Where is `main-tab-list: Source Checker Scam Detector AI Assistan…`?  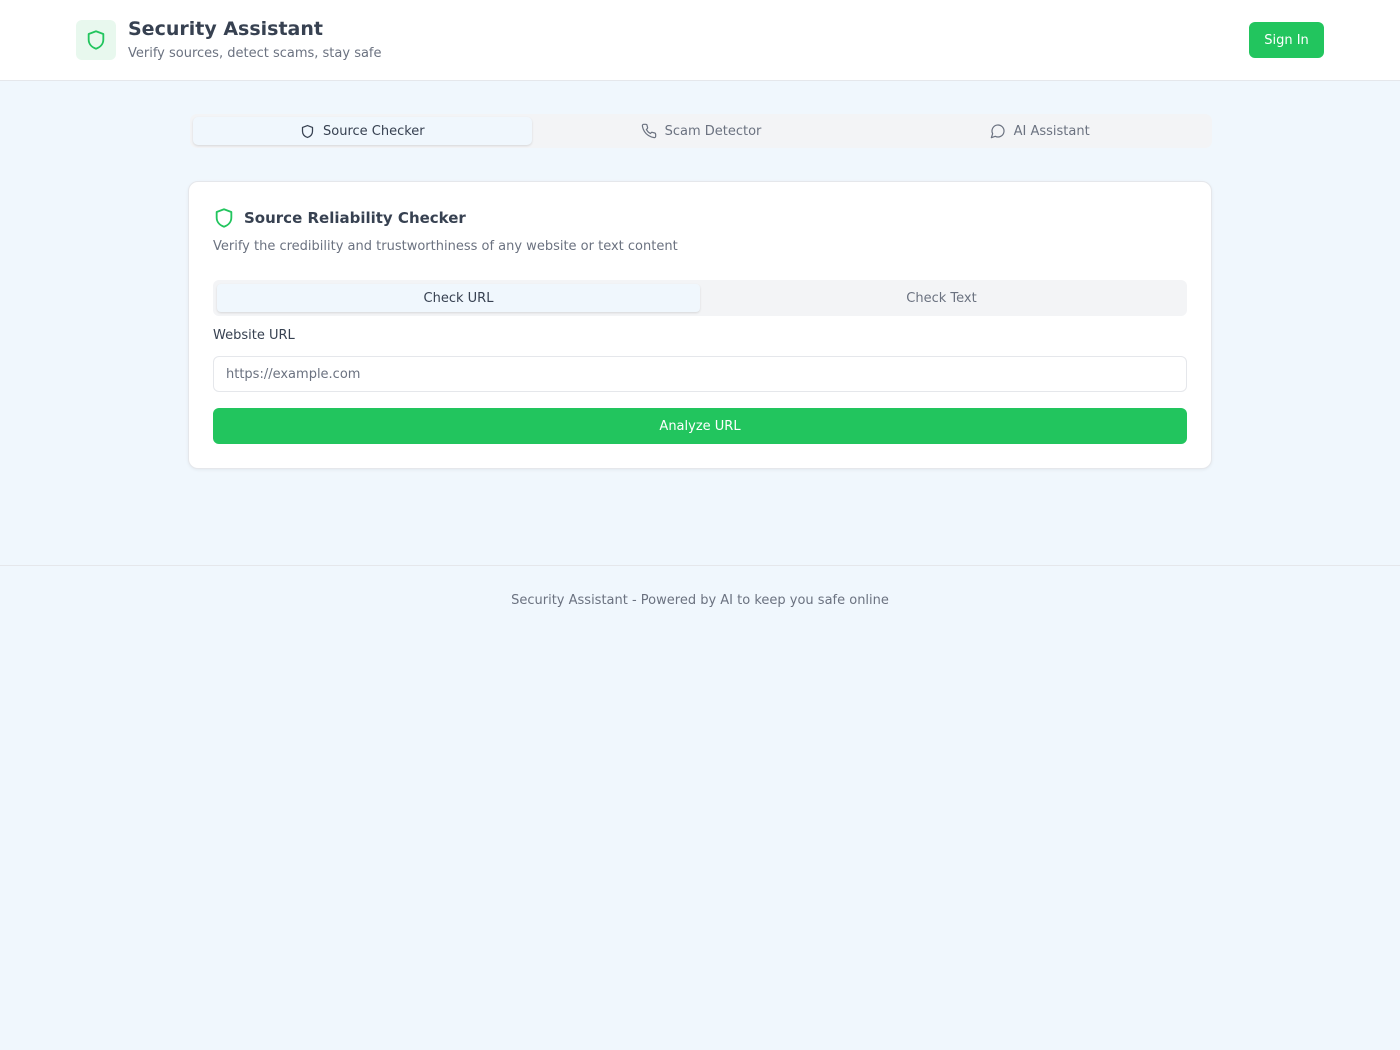 main-tab-list: Source Checker Scam Detector AI Assistan… is located at coordinates (701, 131).